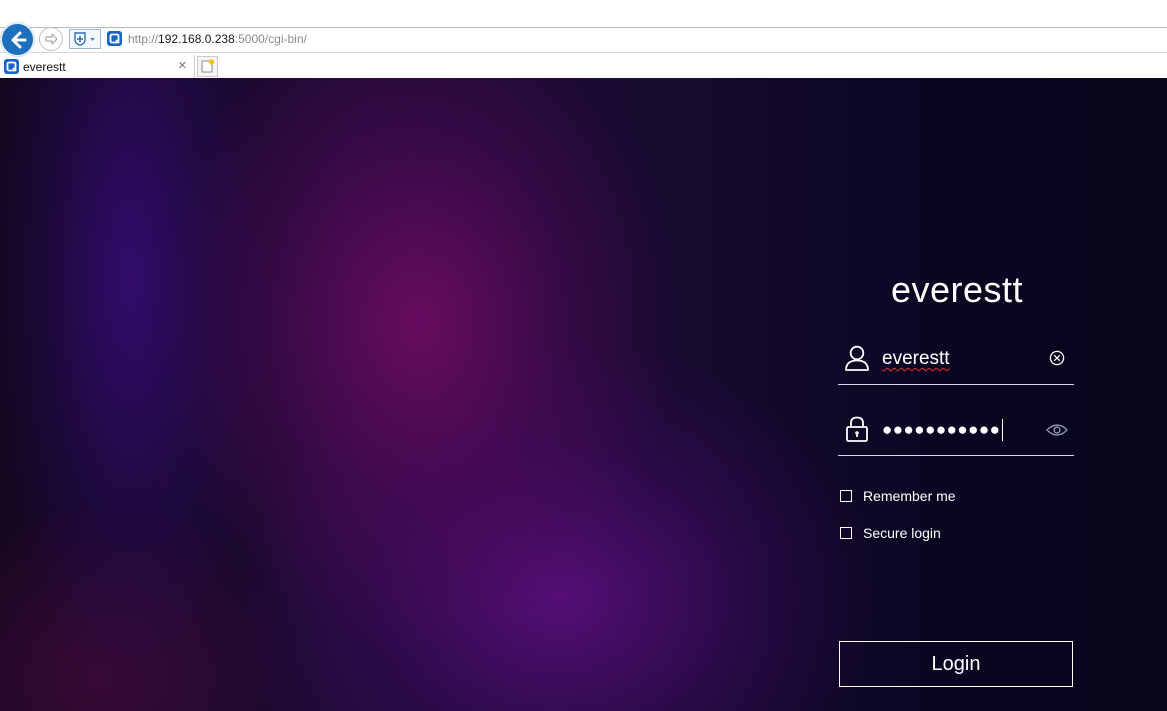 The height and width of the screenshot is (711, 1167). What do you see at coordinates (956, 361) in the screenshot?
I see `username-field: everestt` at bounding box center [956, 361].